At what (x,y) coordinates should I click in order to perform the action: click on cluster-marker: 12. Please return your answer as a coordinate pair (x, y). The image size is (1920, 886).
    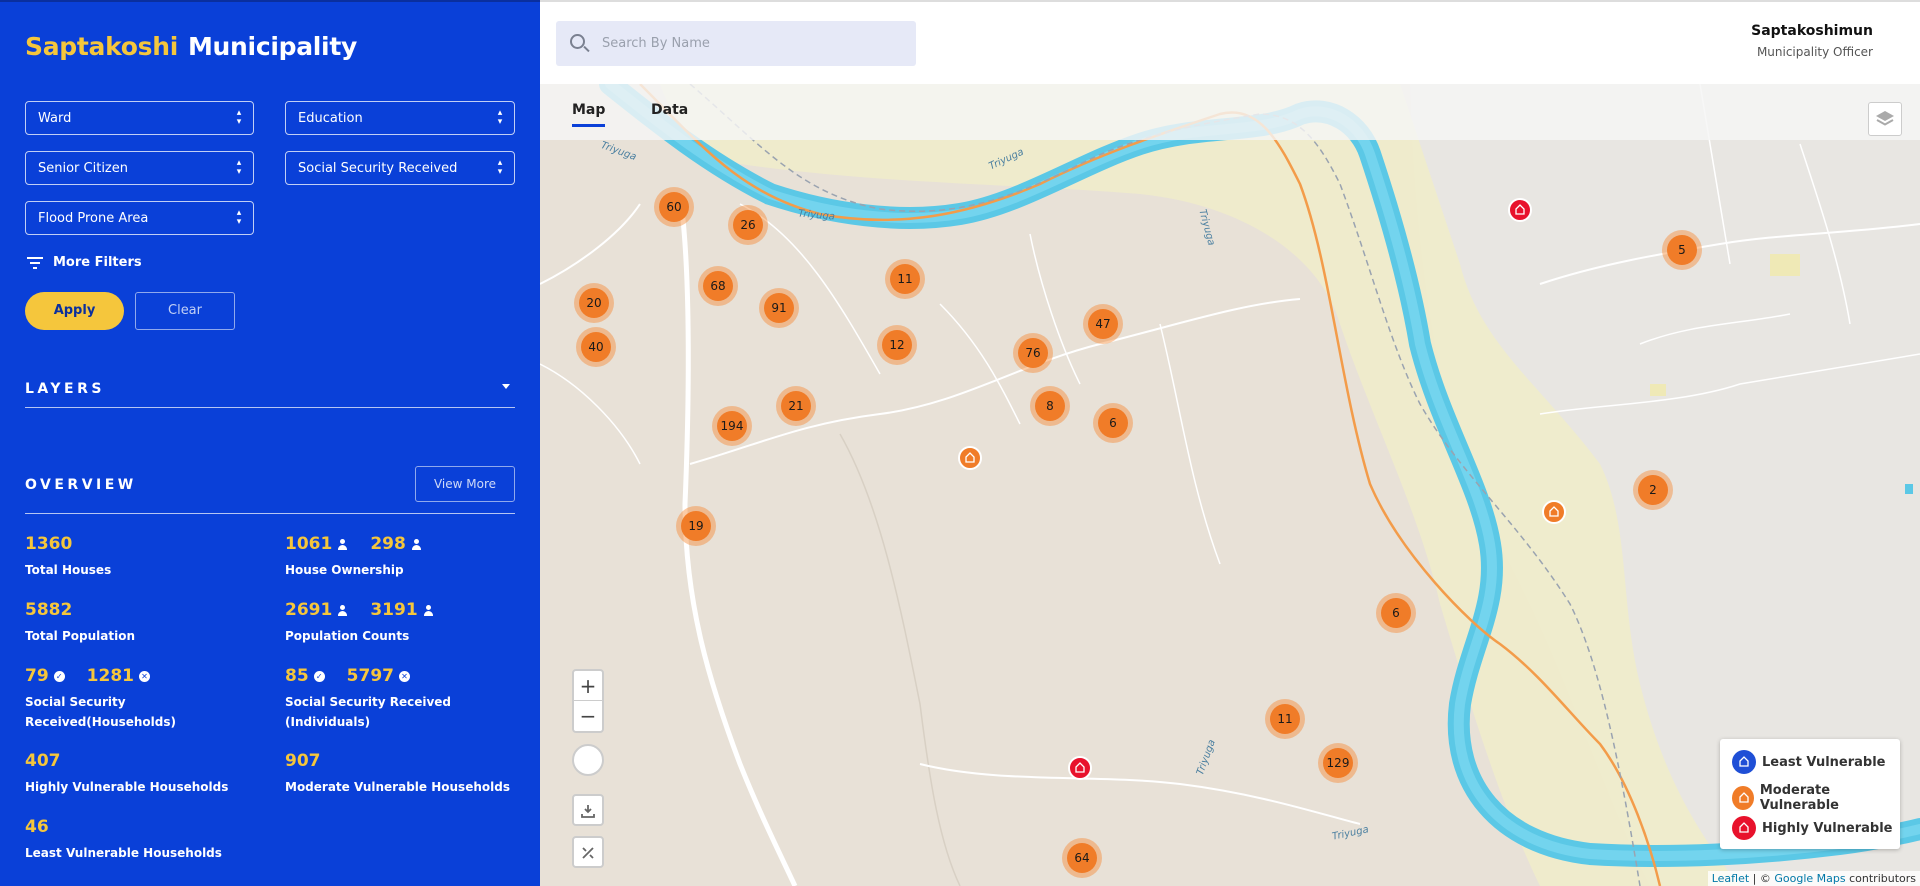
    Looking at the image, I should click on (897, 345).